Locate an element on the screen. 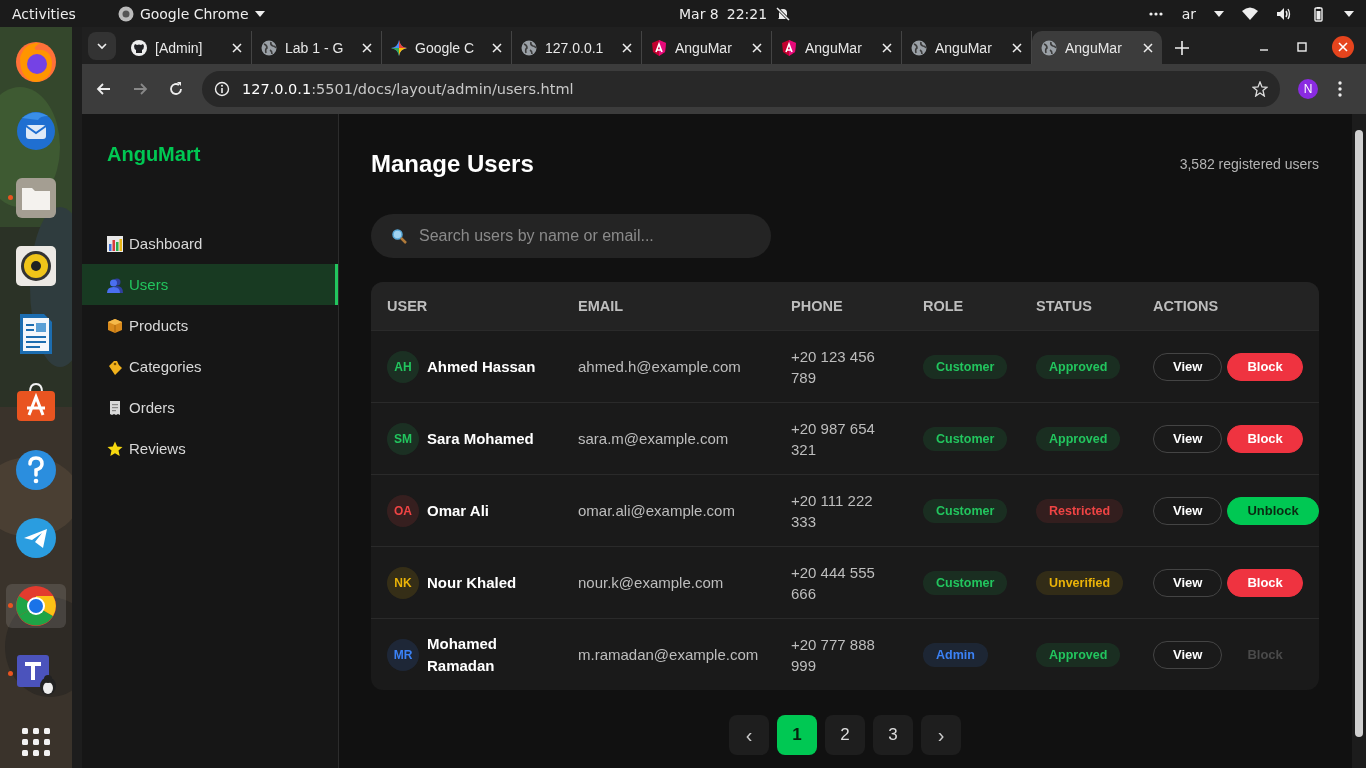 The width and height of the screenshot is (1366, 768). next-page-button: › is located at coordinates (941, 735).